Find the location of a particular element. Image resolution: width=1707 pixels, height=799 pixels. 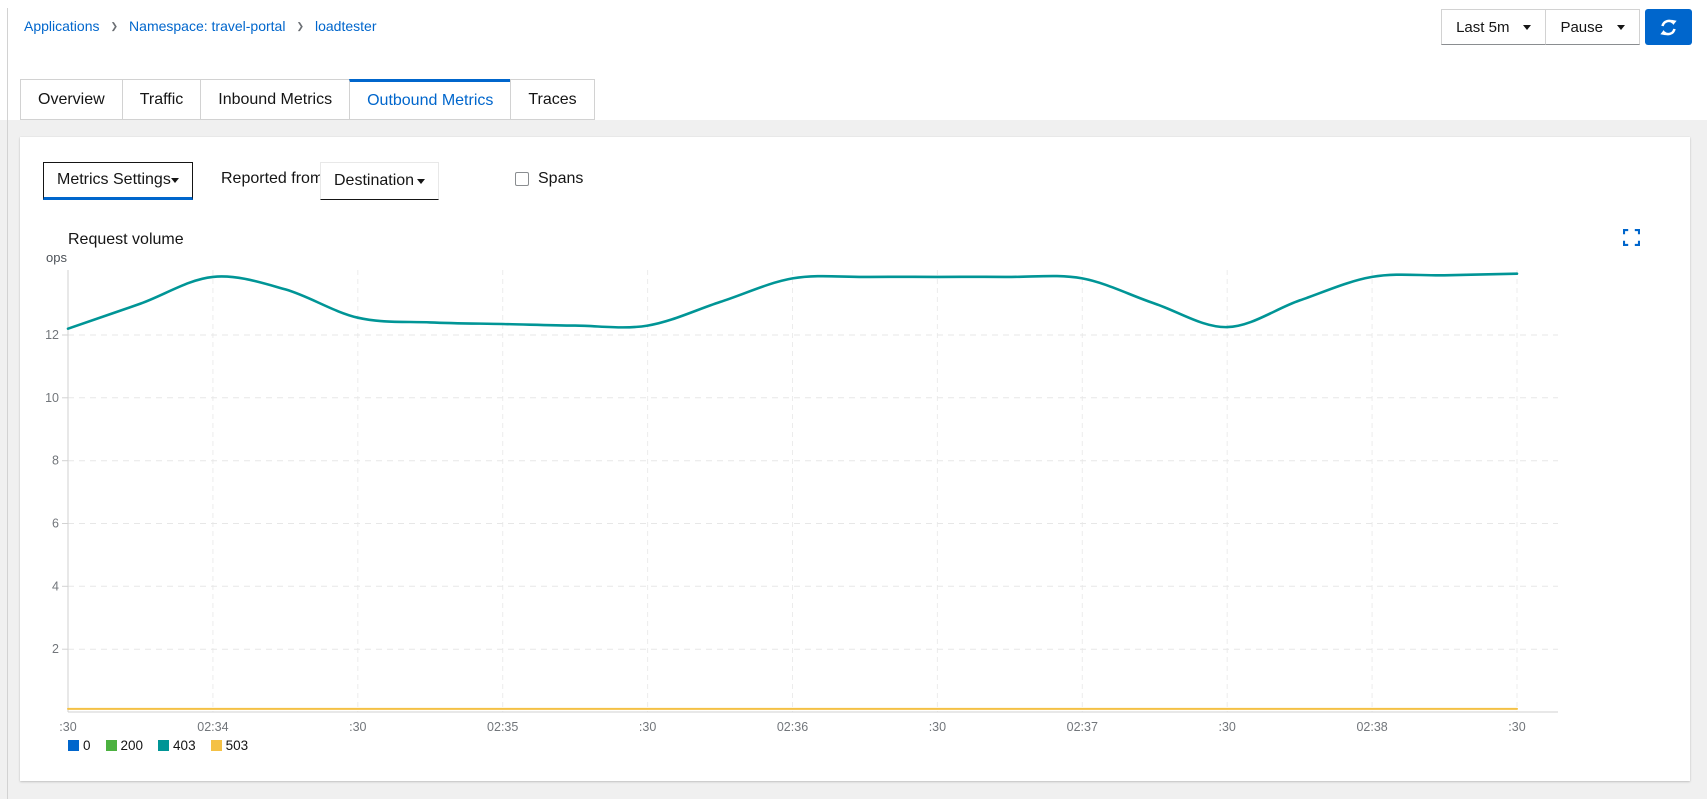

chart-legend: 0 200 403 503 is located at coordinates (158, 745).